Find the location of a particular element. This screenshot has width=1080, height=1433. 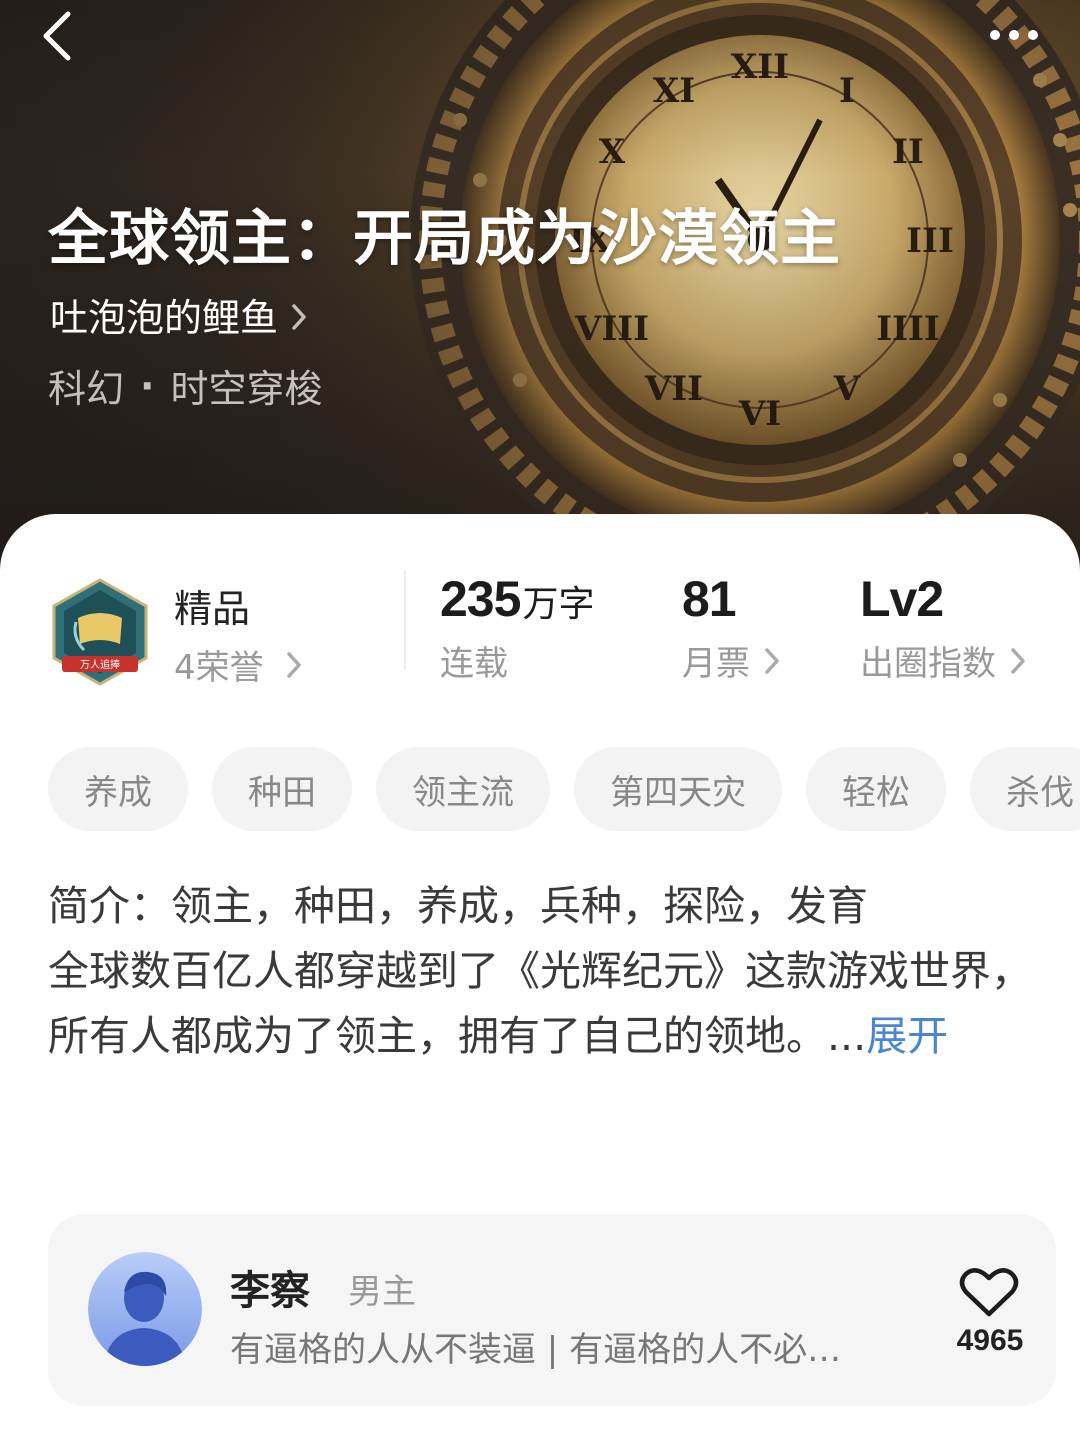

honor-title: 精品 is located at coordinates (212, 609).